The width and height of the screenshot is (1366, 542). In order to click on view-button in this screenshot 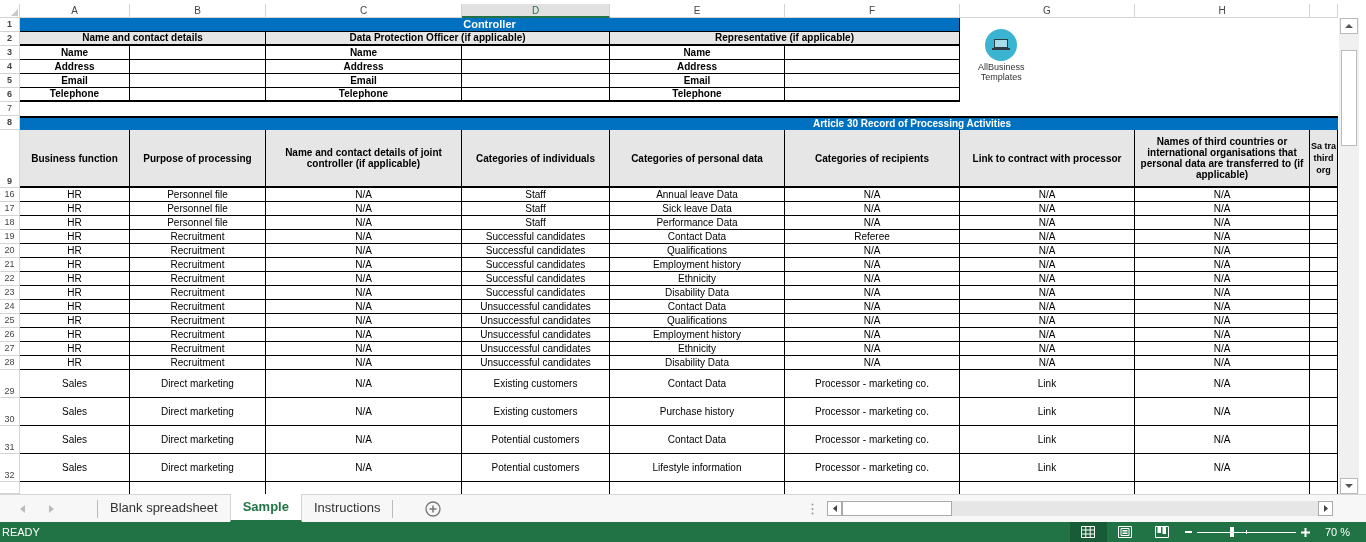, I will do `click(1088, 532)`.